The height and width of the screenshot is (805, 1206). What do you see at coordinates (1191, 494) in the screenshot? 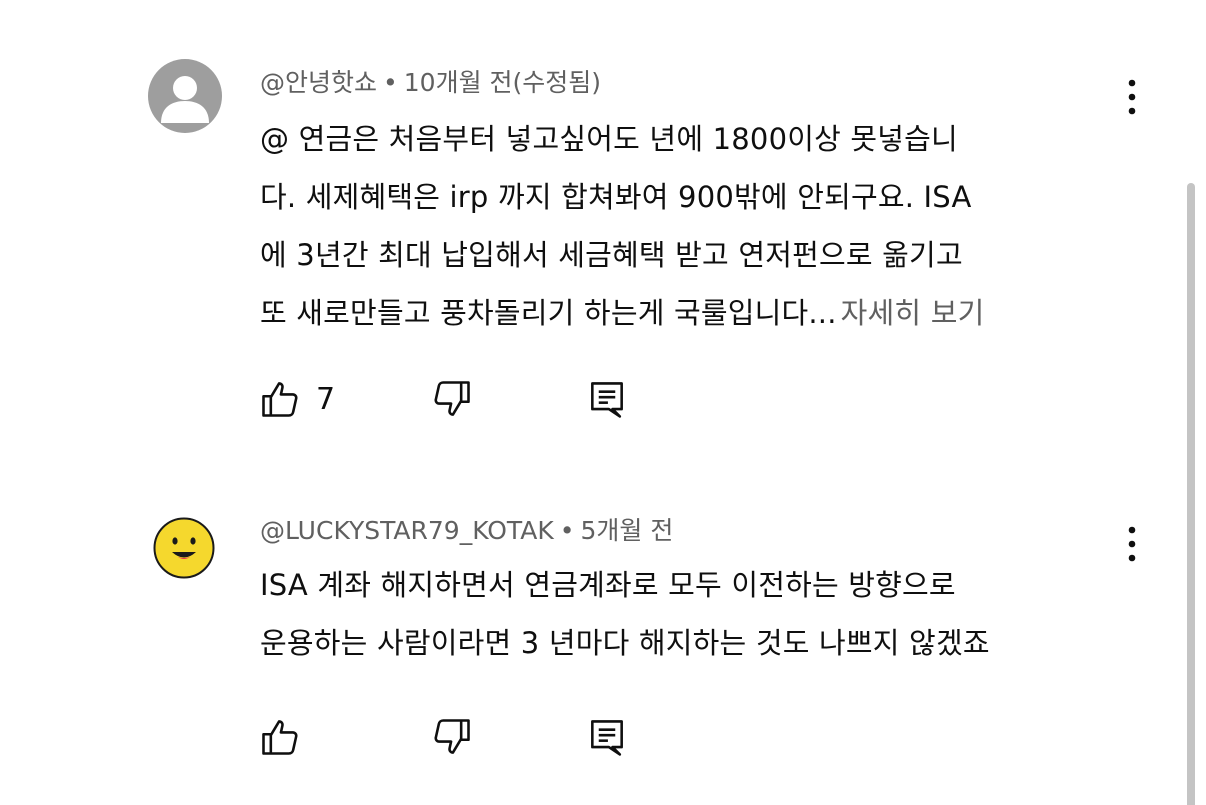
I see `scrollbar` at bounding box center [1191, 494].